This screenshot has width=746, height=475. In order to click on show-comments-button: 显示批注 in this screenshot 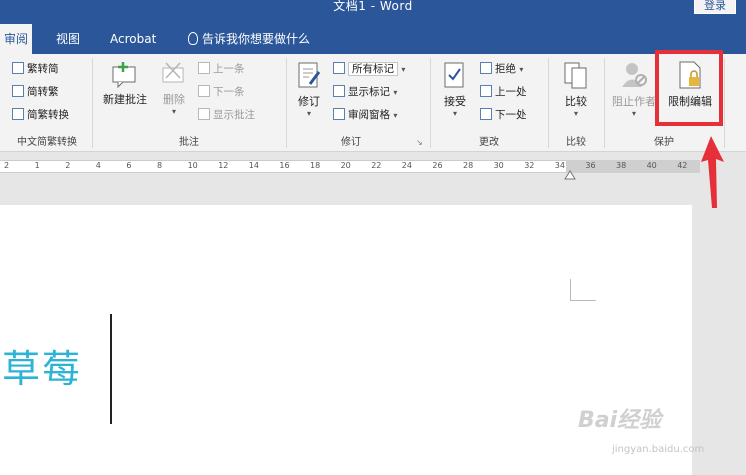, I will do `click(226, 115)`.